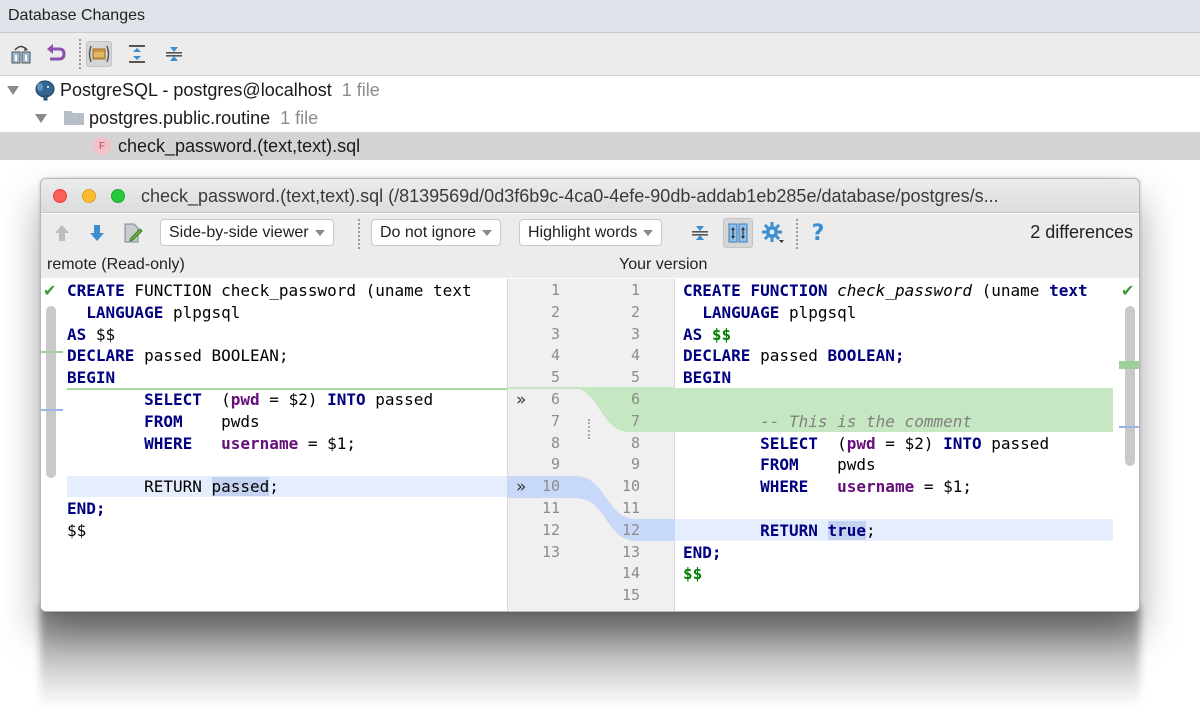  What do you see at coordinates (592, 464) in the screenshot?
I see `diff-connector-shapes` at bounding box center [592, 464].